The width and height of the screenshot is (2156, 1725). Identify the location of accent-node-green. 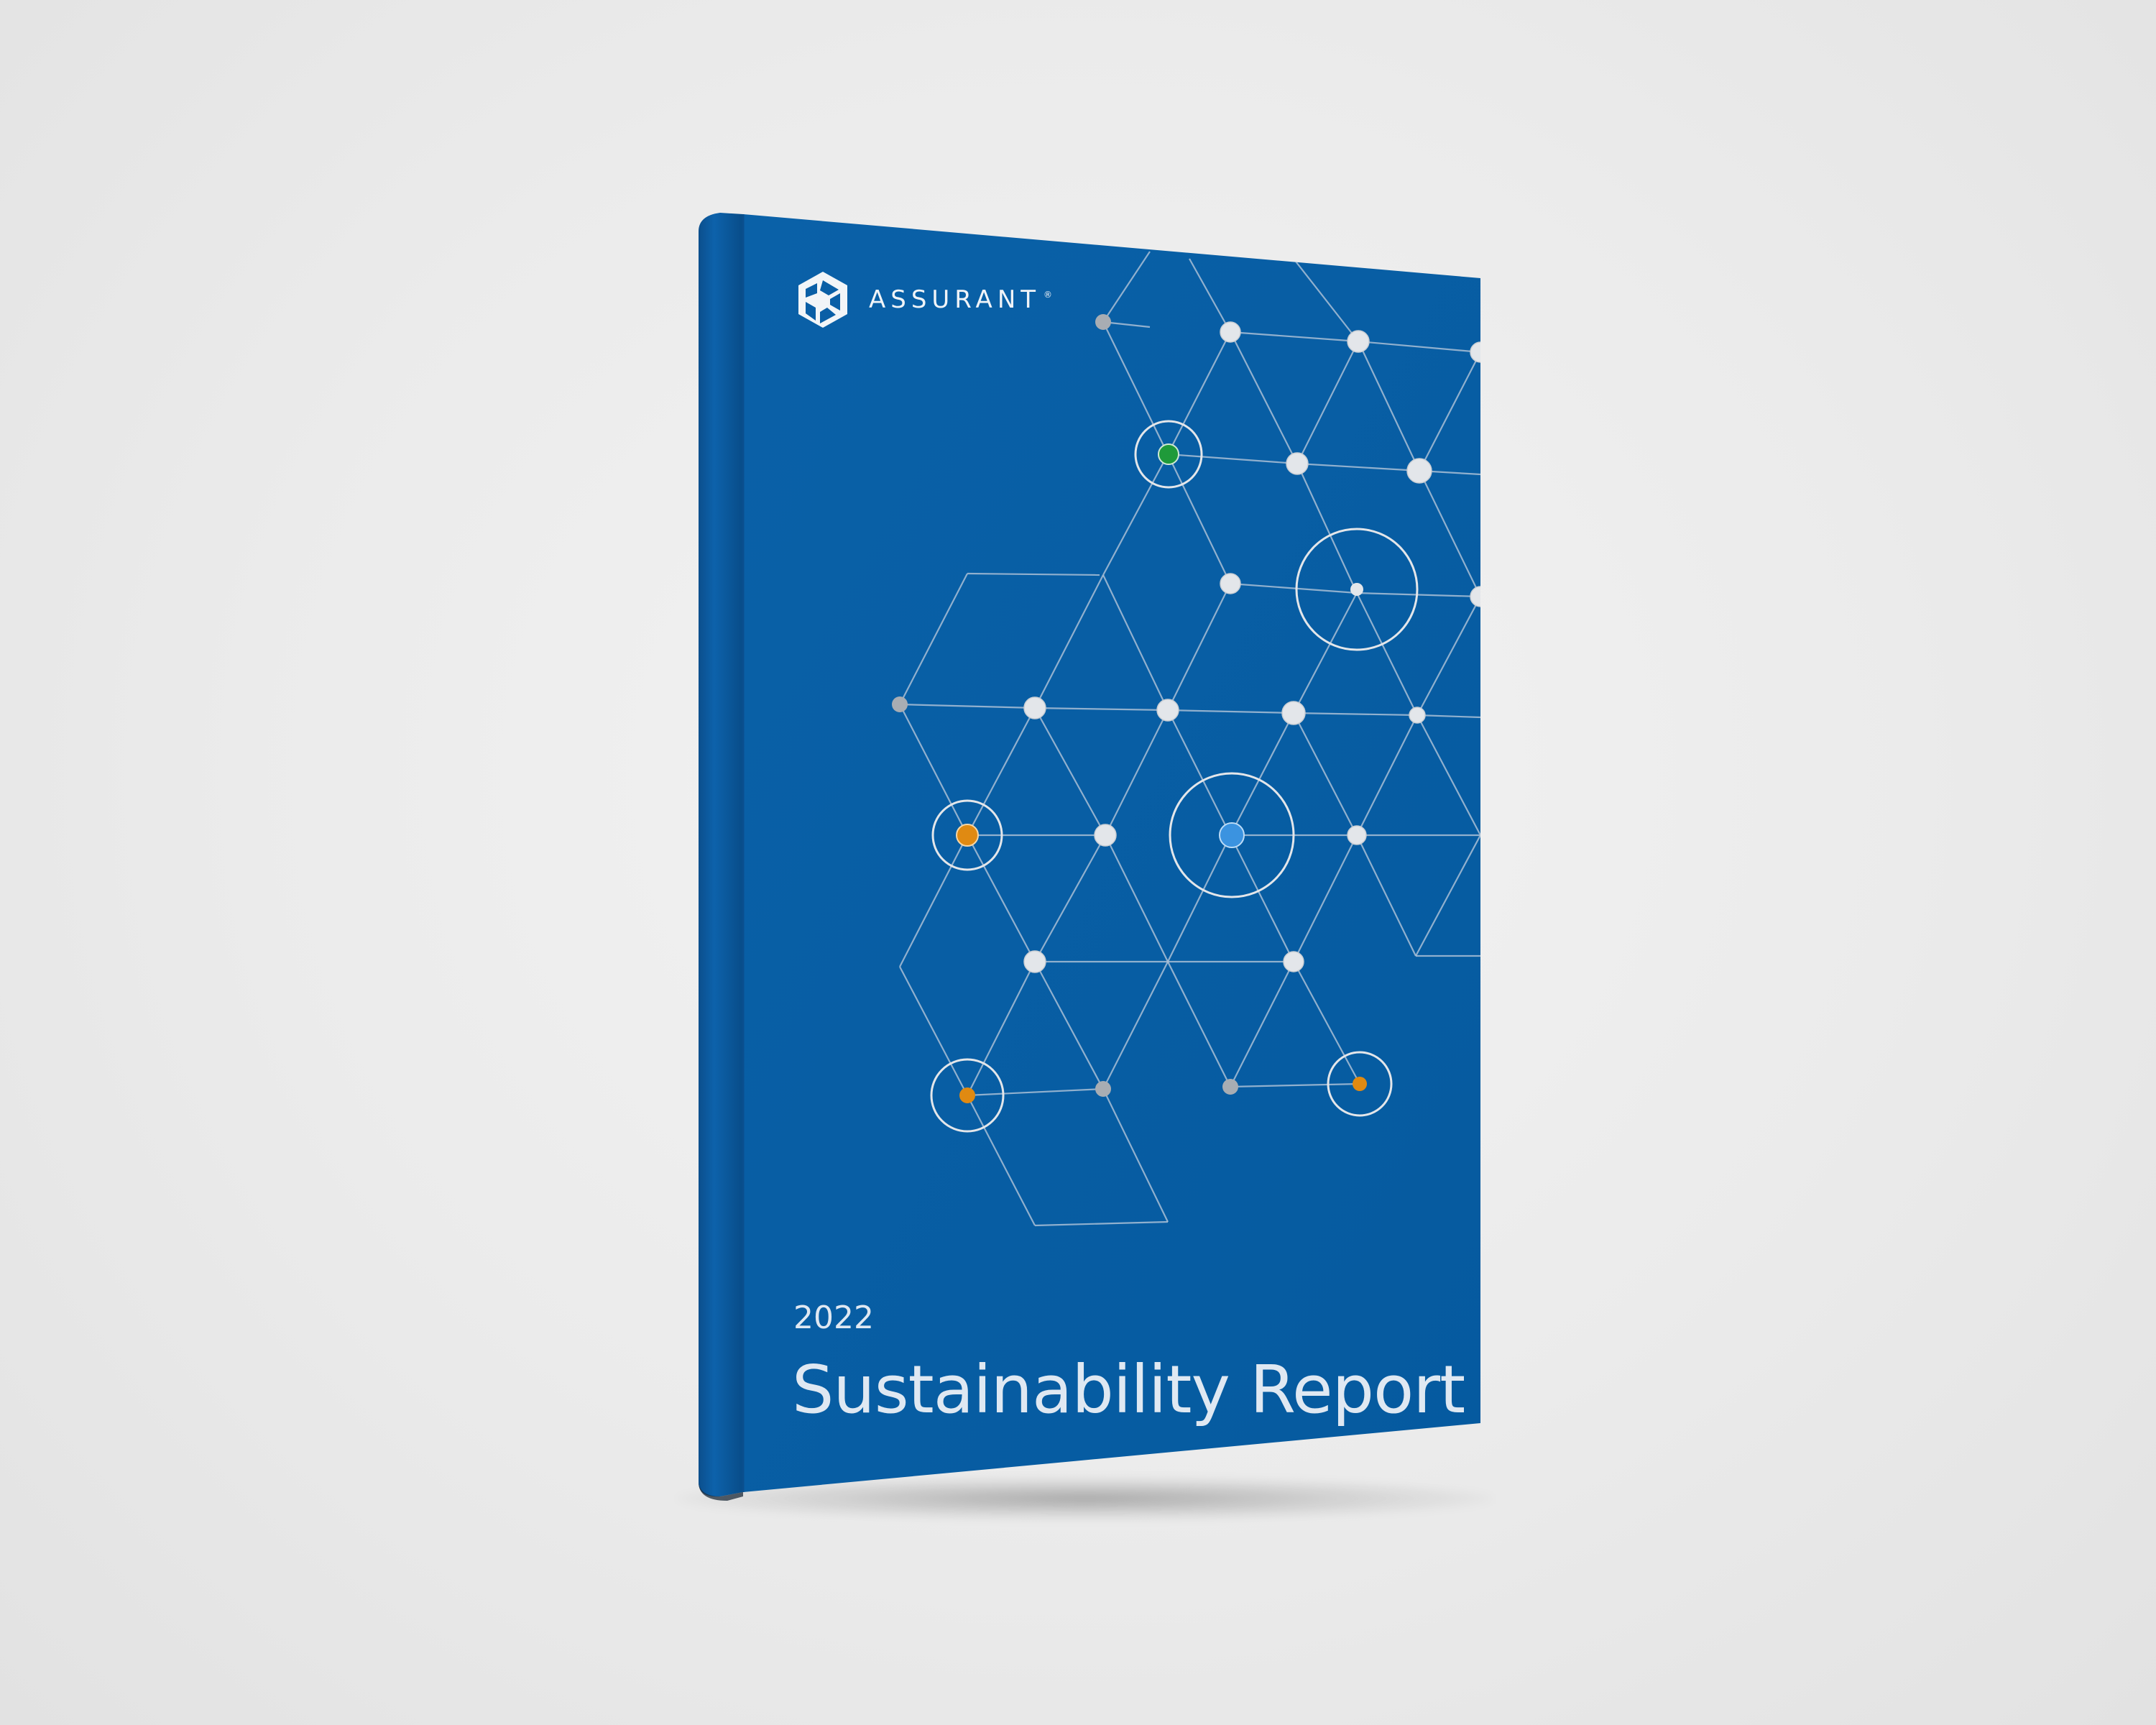
(1168, 454).